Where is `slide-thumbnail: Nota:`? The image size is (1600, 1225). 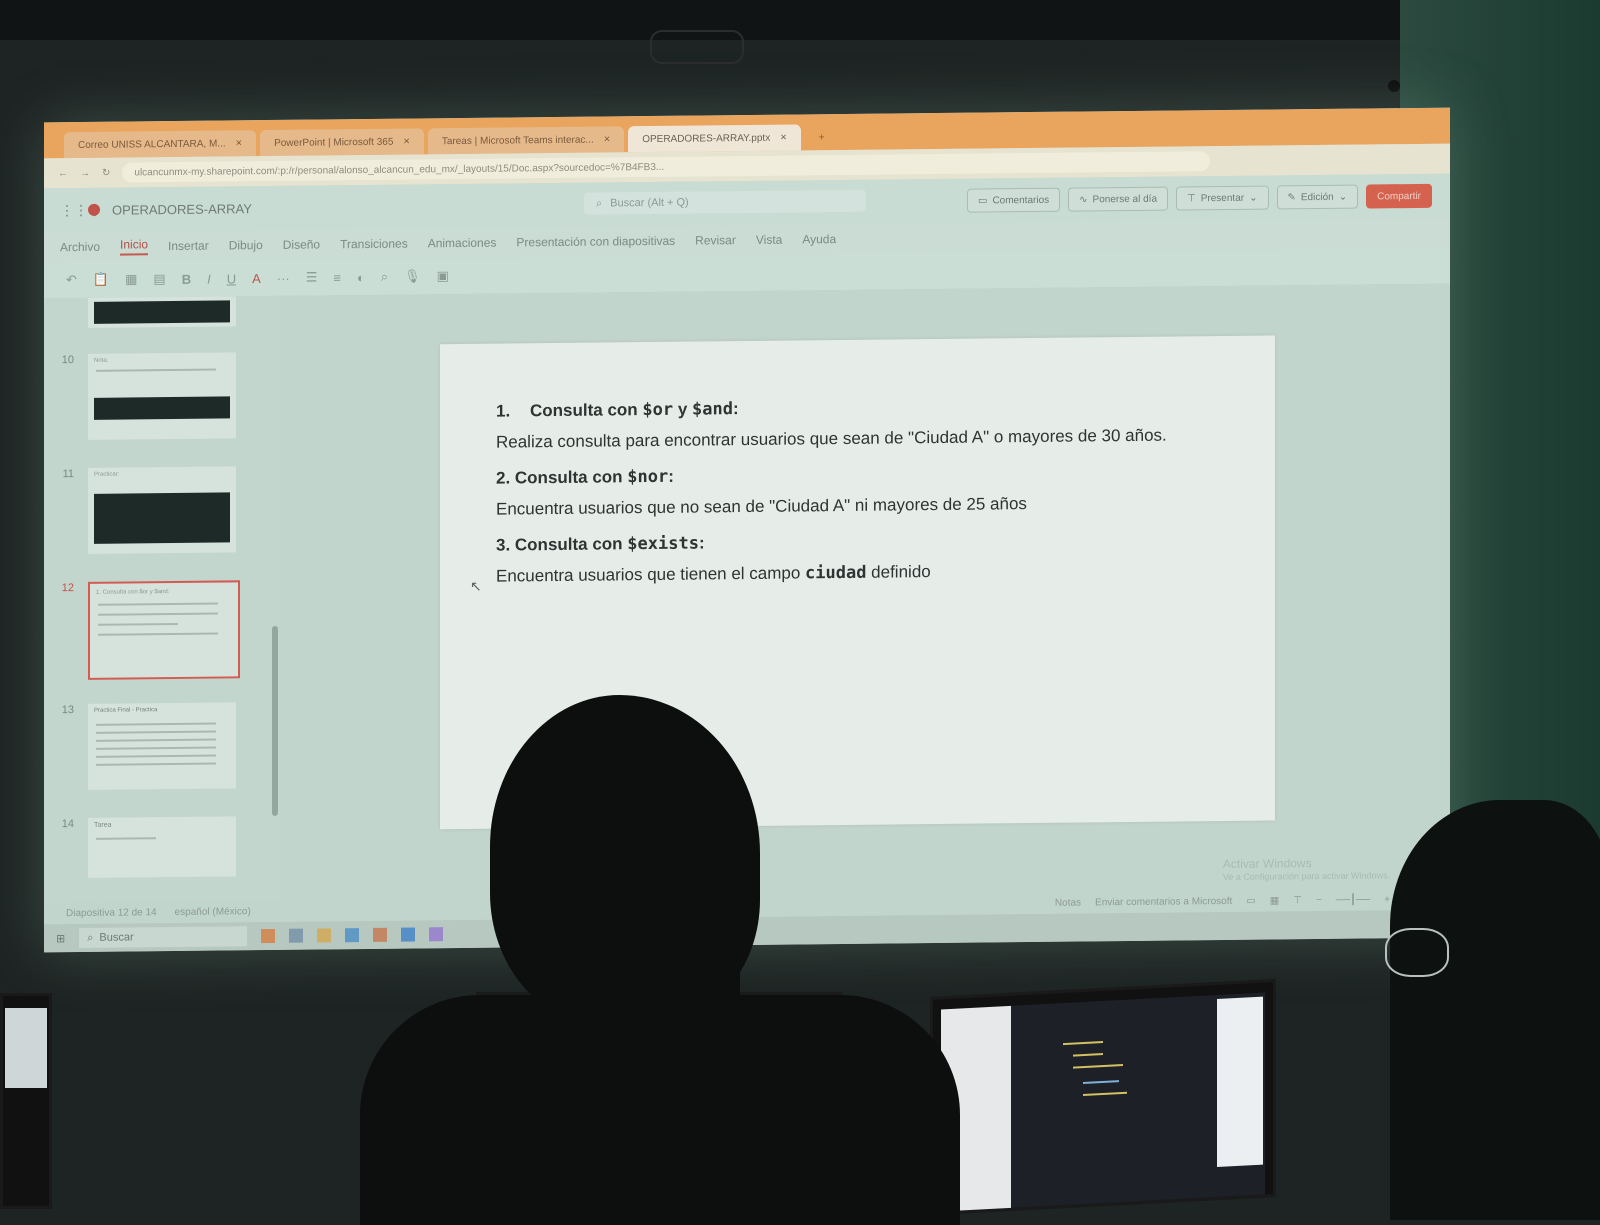
slide-thumbnail: Nota: is located at coordinates (162, 396).